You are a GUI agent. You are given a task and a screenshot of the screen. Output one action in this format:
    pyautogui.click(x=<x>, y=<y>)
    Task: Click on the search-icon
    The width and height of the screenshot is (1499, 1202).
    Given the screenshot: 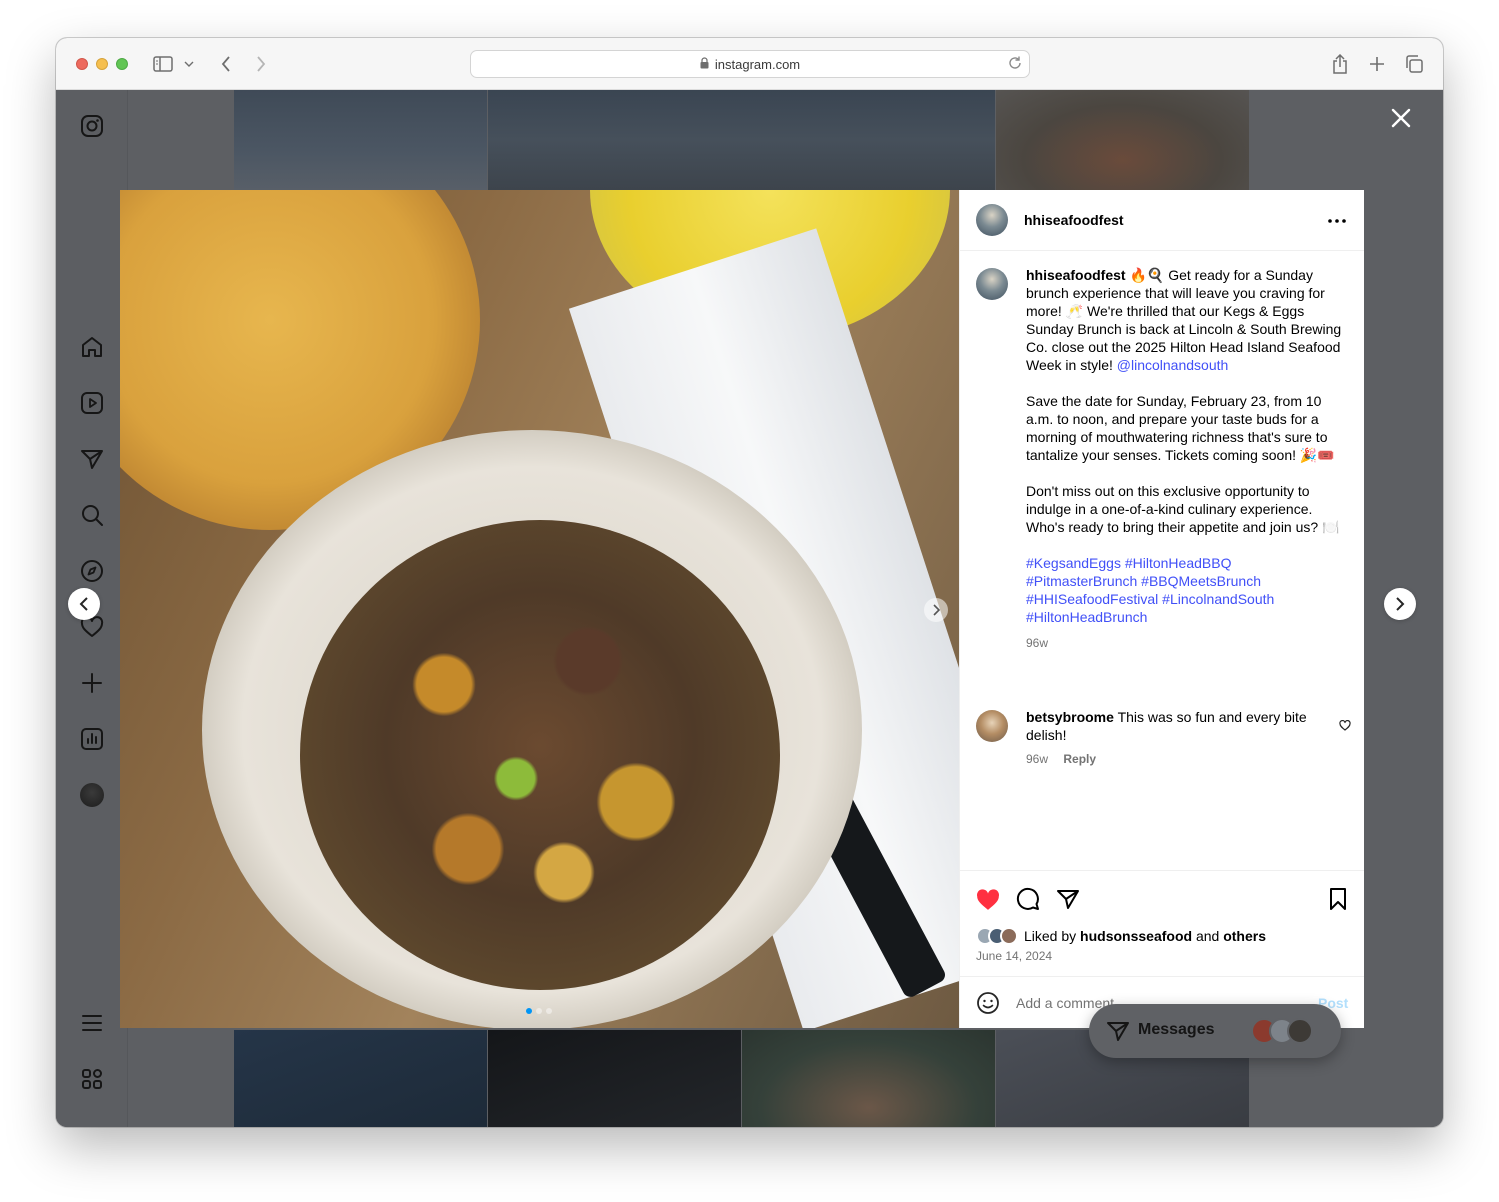 What is the action you would take?
    pyautogui.click(x=92, y=515)
    